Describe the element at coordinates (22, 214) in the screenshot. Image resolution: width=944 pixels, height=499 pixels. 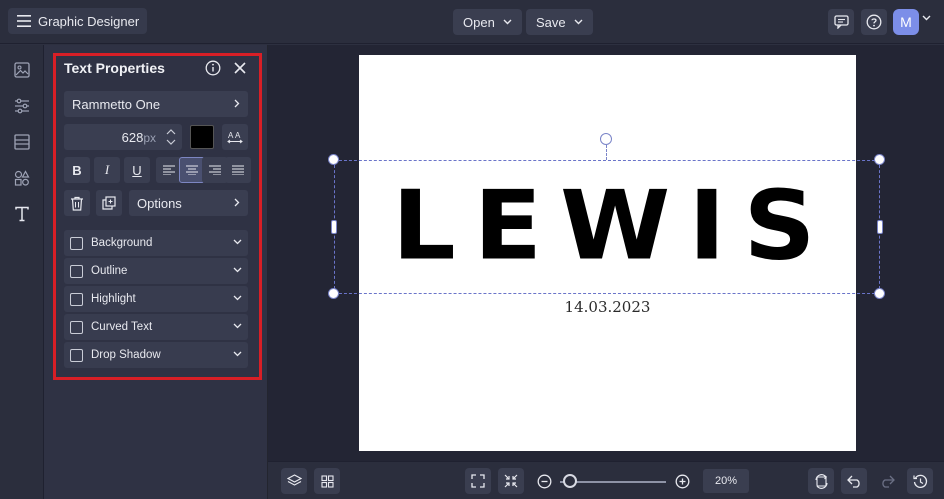
I see `text-icon` at that location.